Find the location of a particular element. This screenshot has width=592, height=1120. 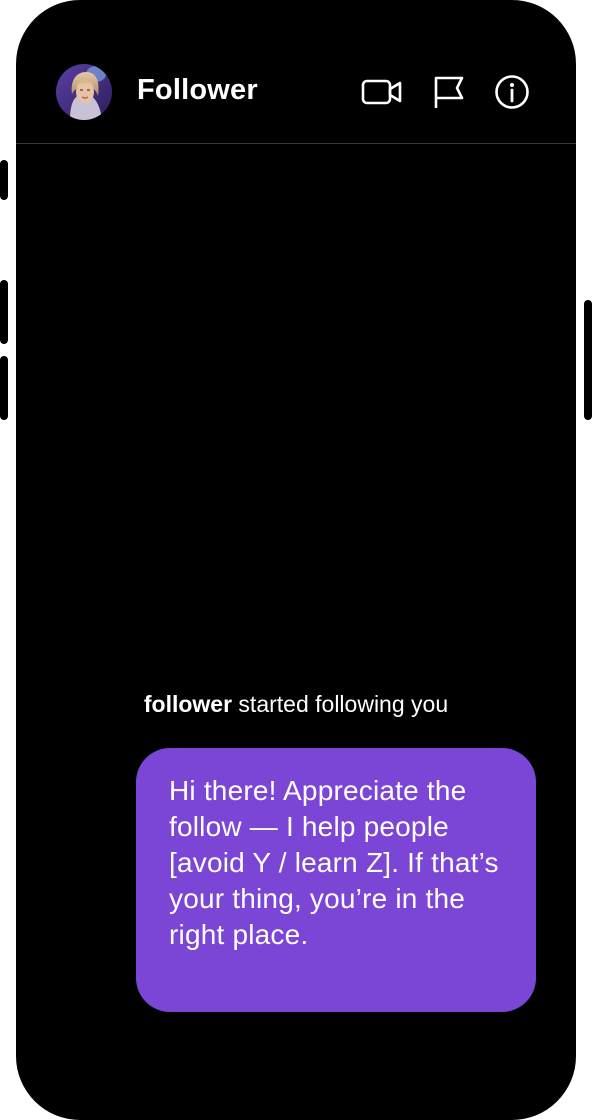

info-icon is located at coordinates (512, 92).